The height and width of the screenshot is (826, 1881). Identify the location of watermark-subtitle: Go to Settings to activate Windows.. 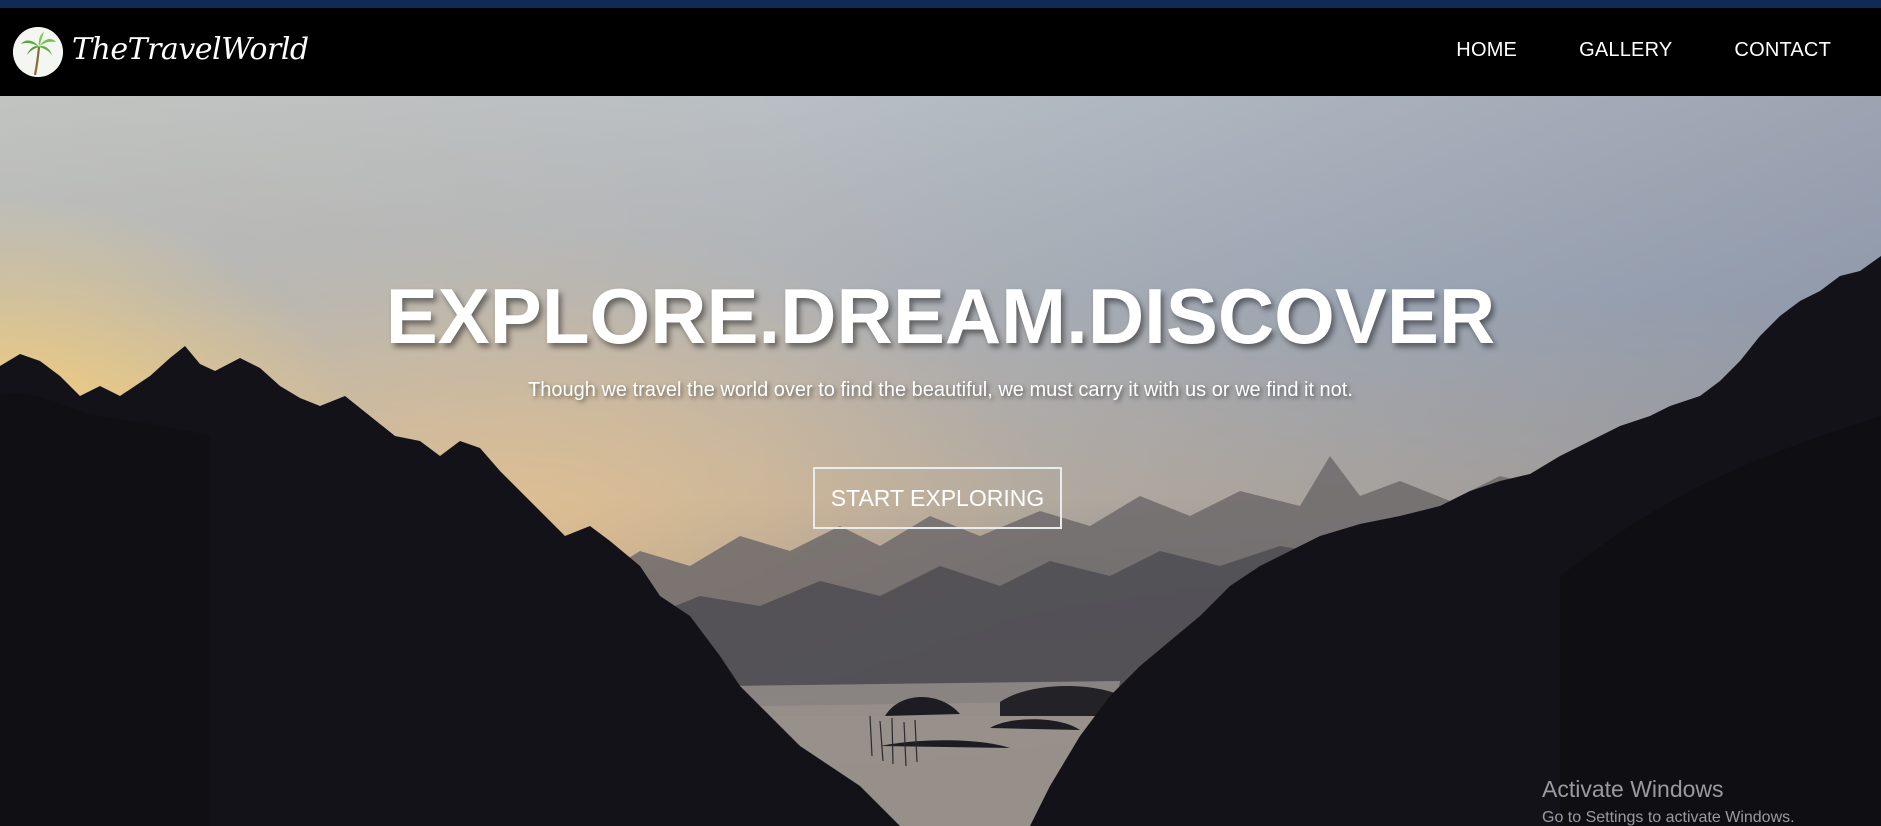
(1668, 817).